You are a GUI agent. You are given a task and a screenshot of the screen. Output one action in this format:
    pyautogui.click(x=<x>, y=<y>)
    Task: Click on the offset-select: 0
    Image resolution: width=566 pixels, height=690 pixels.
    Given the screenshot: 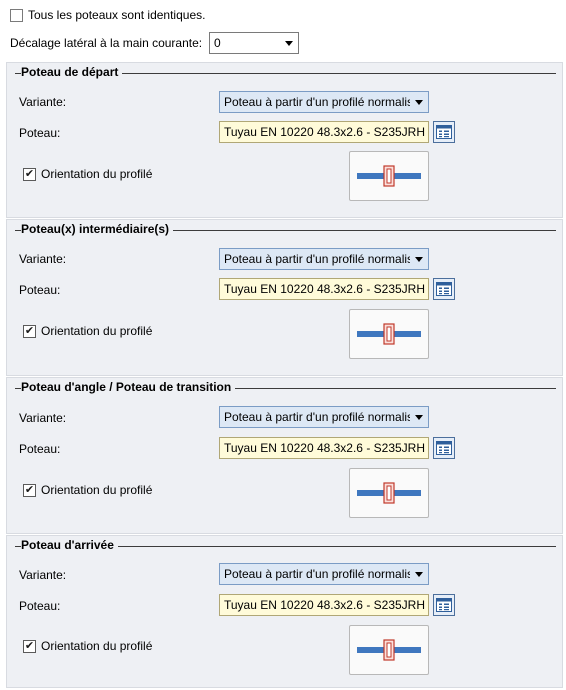 What is the action you would take?
    pyautogui.click(x=254, y=43)
    